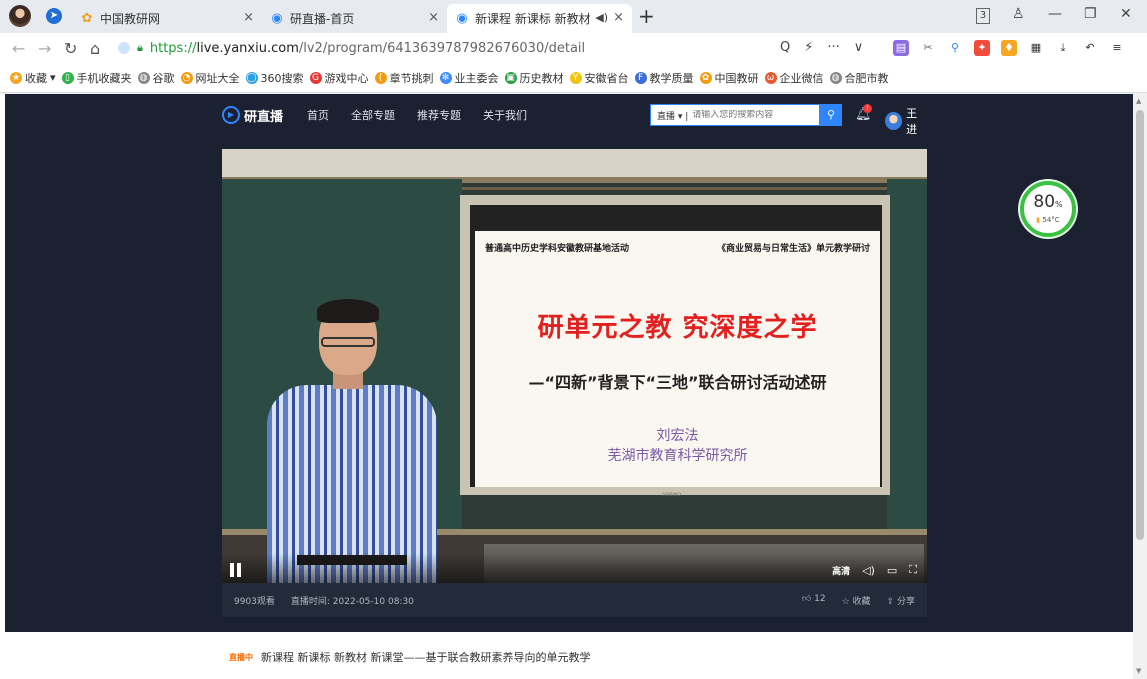 The height and width of the screenshot is (679, 1147). I want to click on nav-recommended: 推荐专题, so click(439, 115).